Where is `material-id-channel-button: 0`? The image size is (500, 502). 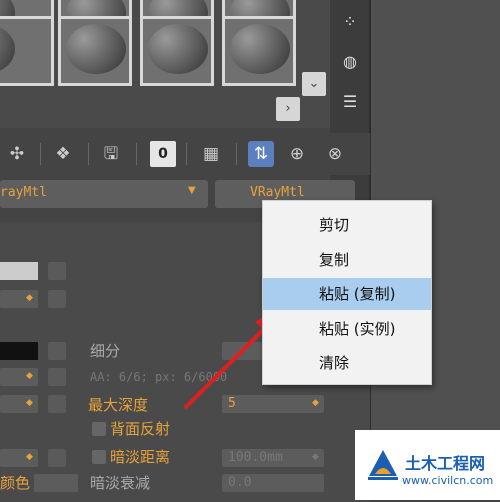
material-id-channel-button: 0 is located at coordinates (163, 154).